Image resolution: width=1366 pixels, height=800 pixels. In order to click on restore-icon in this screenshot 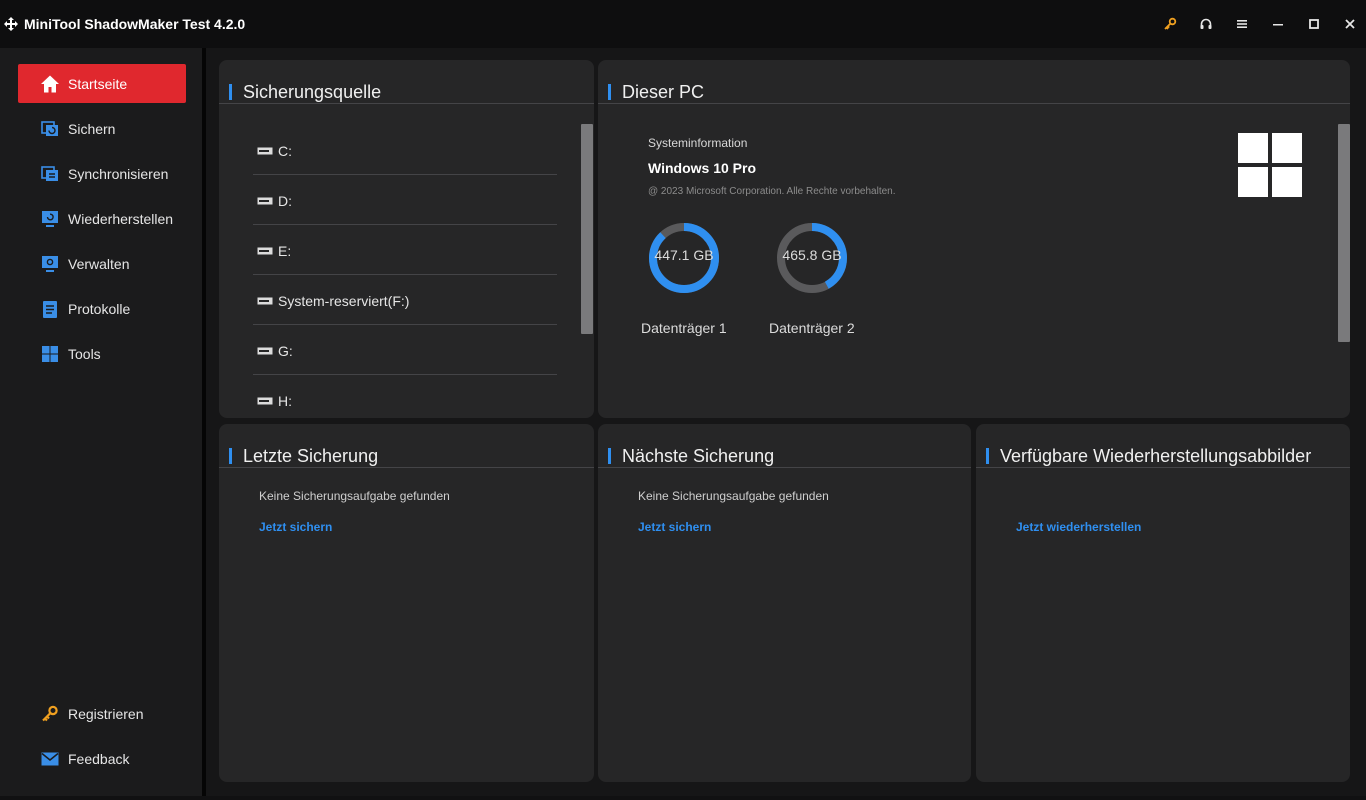, I will do `click(50, 219)`.